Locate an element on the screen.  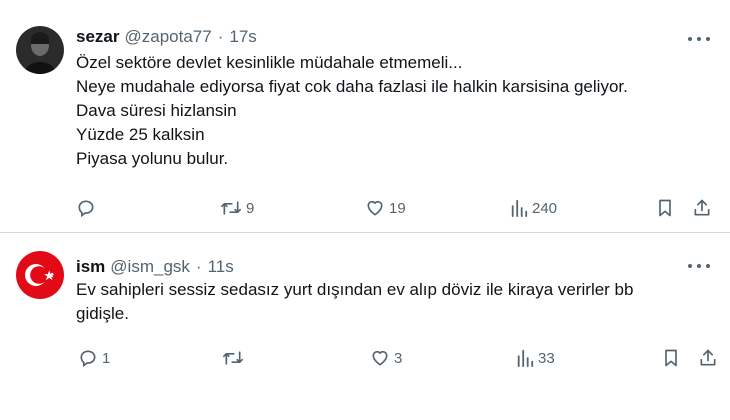
user-handle: @zapota77 is located at coordinates (167, 37).